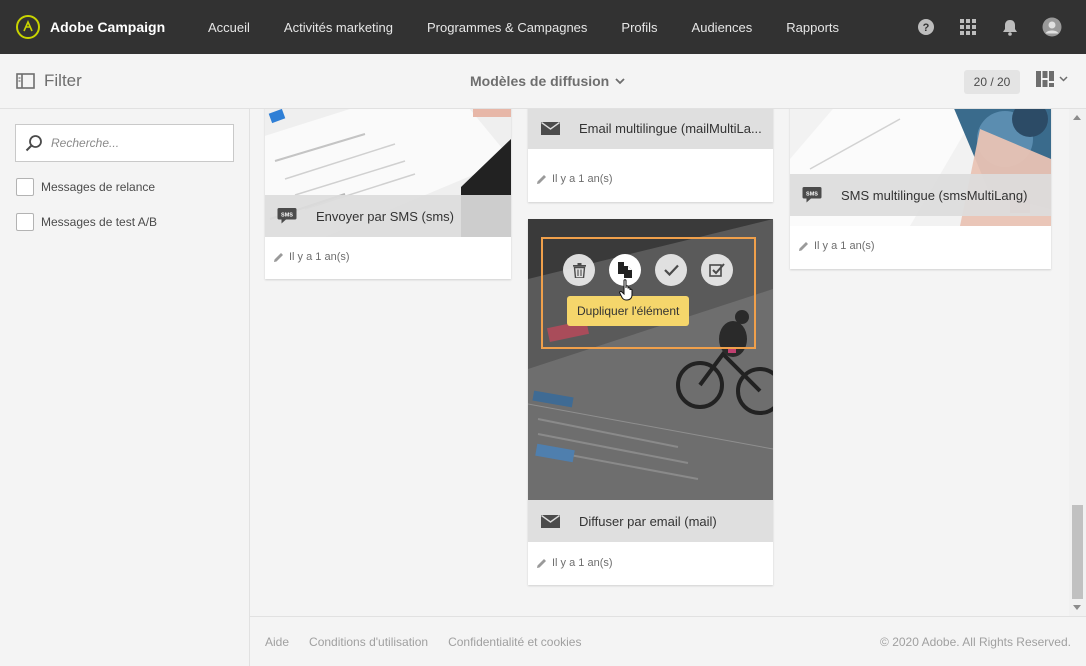 Image resolution: width=1086 pixels, height=666 pixels. Describe the element at coordinates (625, 270) in the screenshot. I see `duplicate-icon` at that location.